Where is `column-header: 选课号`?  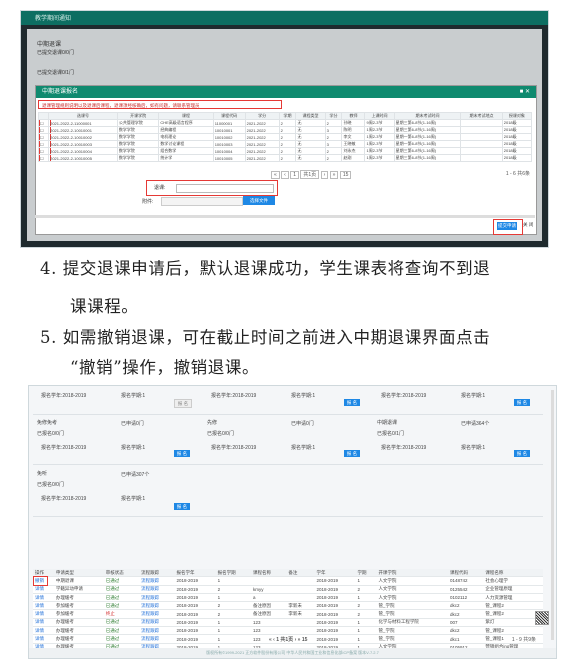
column-header: 选课号 is located at coordinates (83, 116).